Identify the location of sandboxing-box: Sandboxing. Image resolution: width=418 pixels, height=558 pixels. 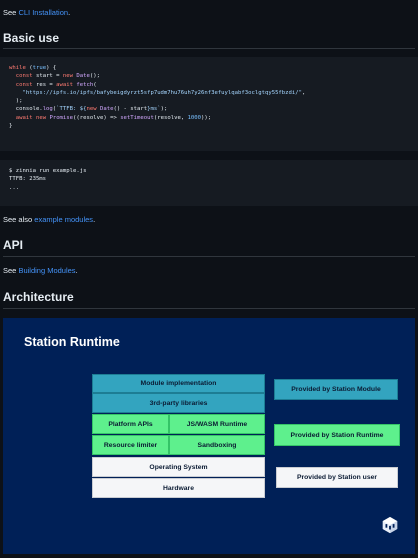
(217, 445).